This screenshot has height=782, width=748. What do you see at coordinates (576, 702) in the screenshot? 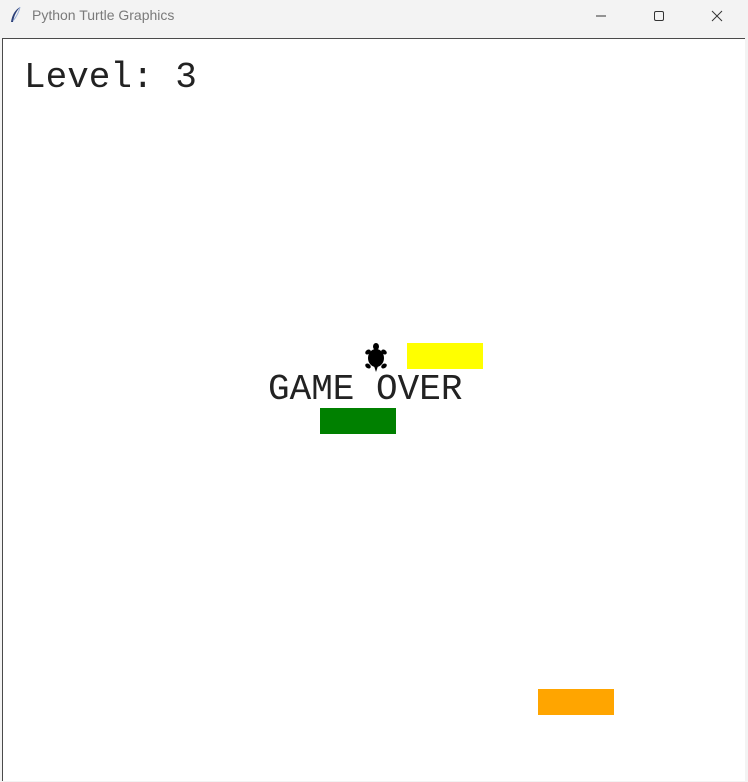
I see `car-orange` at bounding box center [576, 702].